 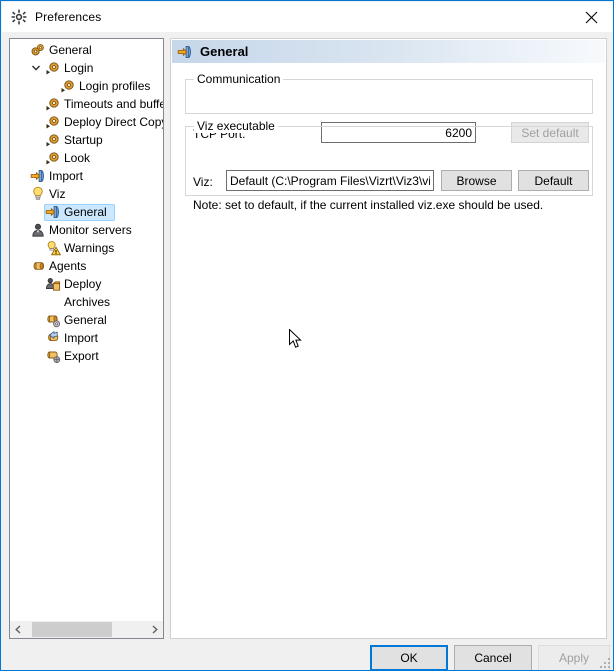 What do you see at coordinates (53, 302) in the screenshot?
I see `tree-icon-none` at bounding box center [53, 302].